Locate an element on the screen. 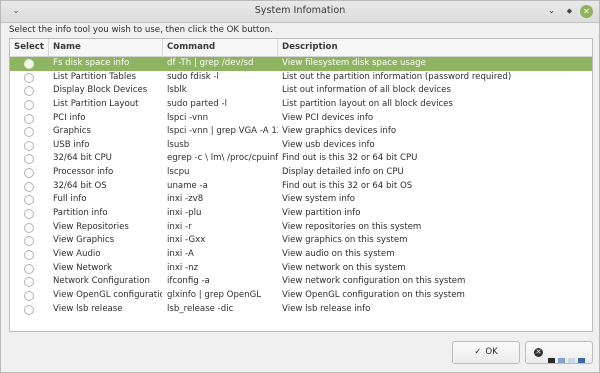 This screenshot has width=600, height=373. row-name: View Graphics is located at coordinates (84, 240).